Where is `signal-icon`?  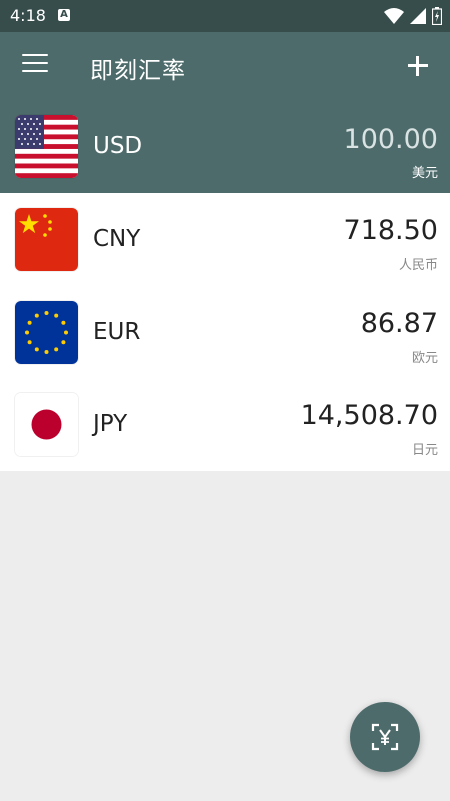
signal-icon is located at coordinates (418, 16).